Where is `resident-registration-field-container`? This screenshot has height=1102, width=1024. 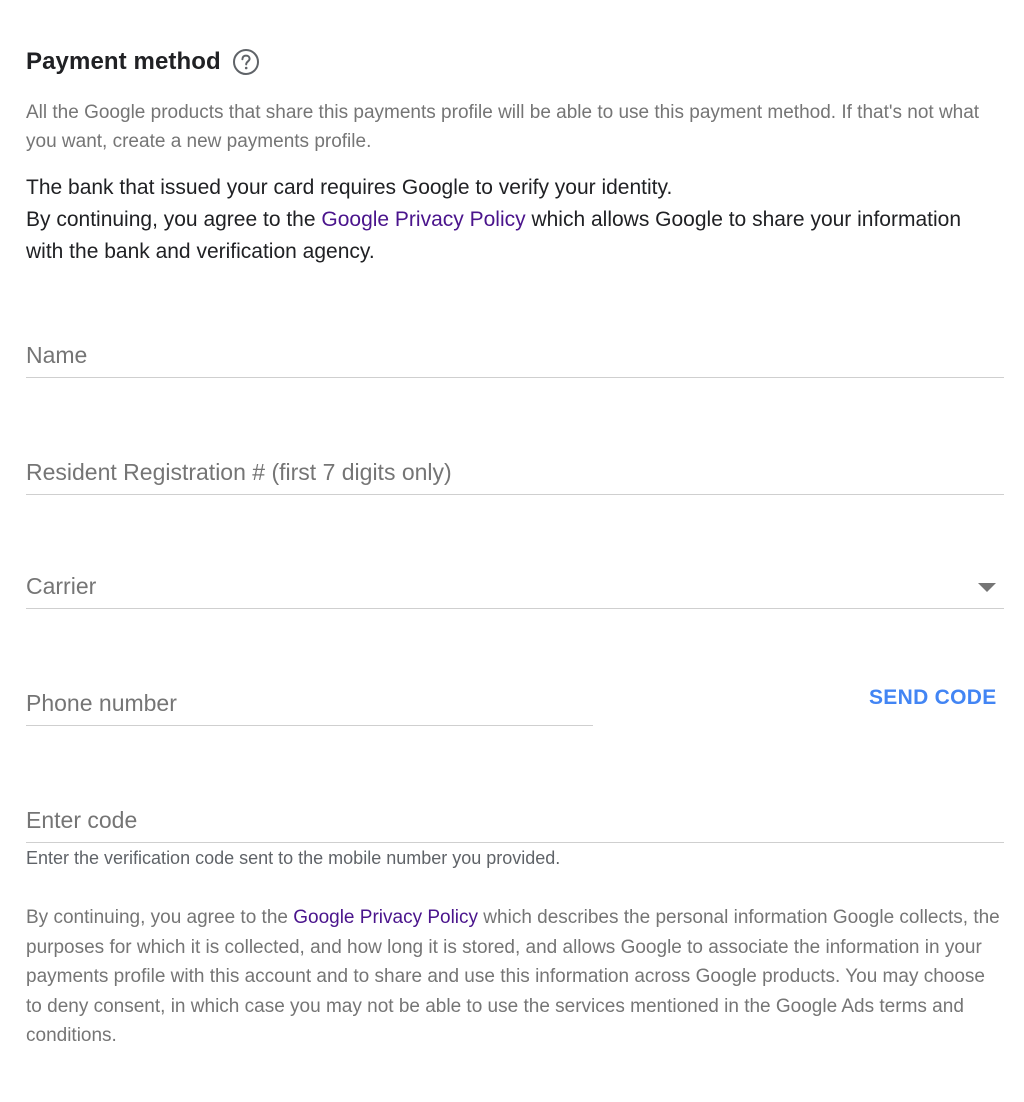 resident-registration-field-container is located at coordinates (515, 472).